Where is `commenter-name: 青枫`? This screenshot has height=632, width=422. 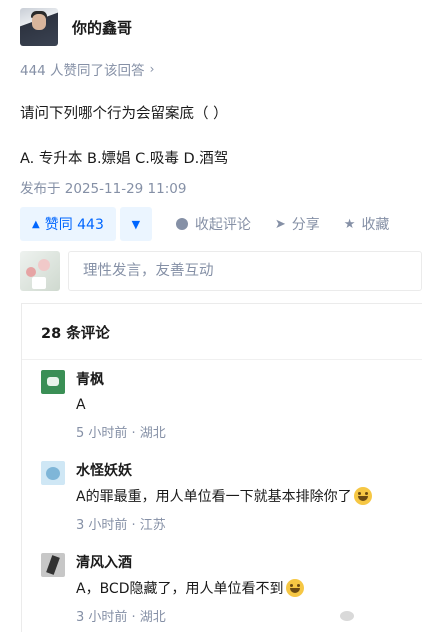 commenter-name: 青枫 is located at coordinates (249, 380).